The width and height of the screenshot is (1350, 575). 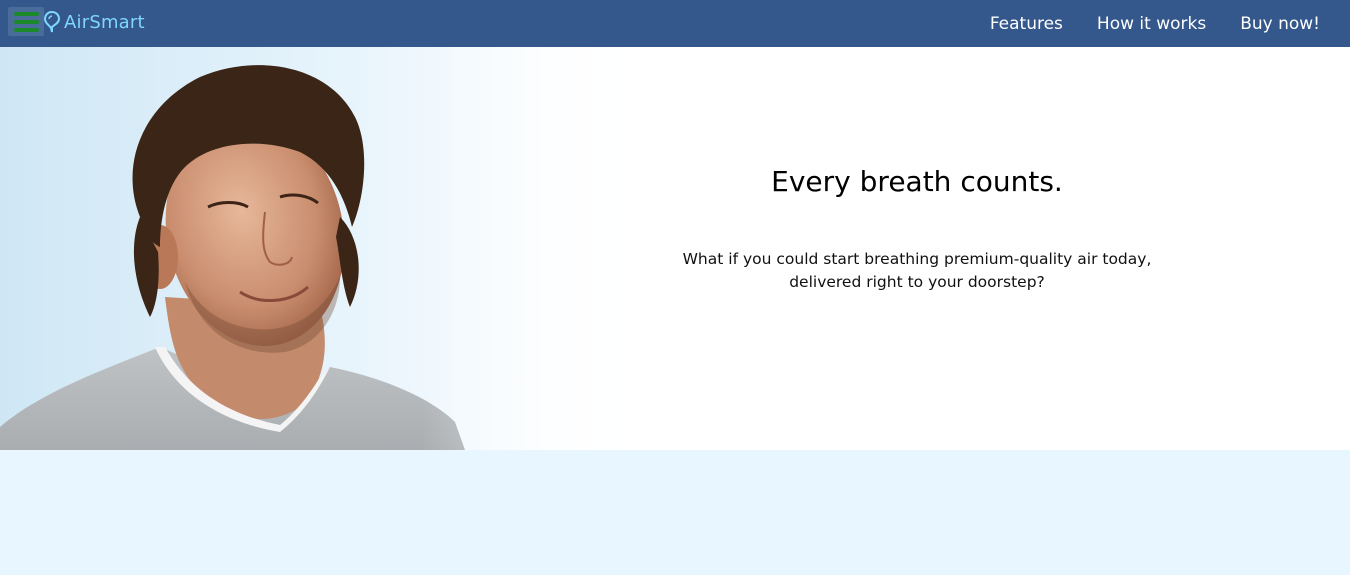 I want to click on nav-links: Features How it works Buy now!, so click(x=1138, y=23).